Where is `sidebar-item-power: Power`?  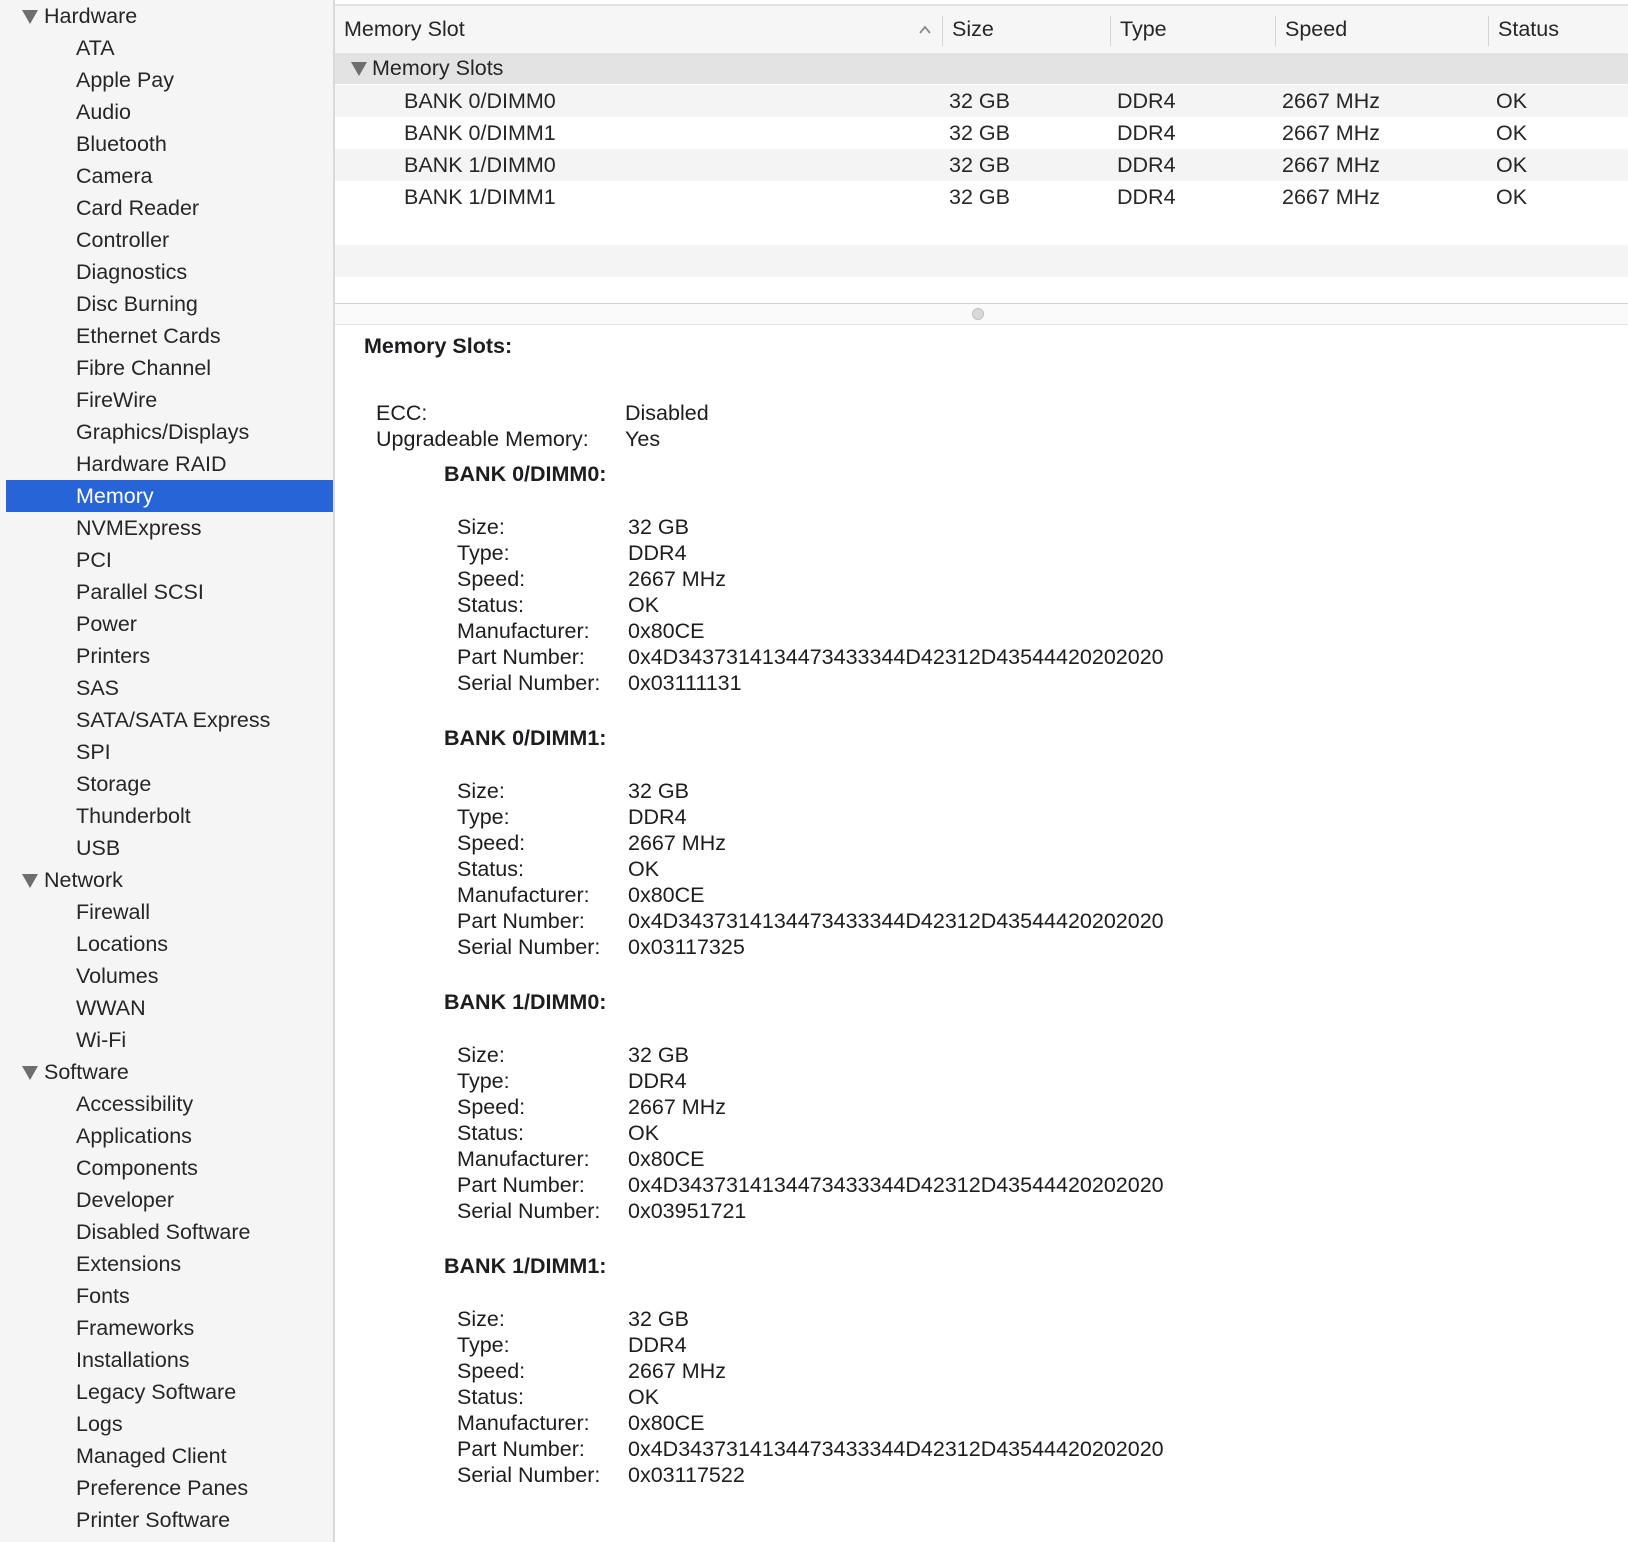
sidebar-item-power: Power is located at coordinates (166, 624).